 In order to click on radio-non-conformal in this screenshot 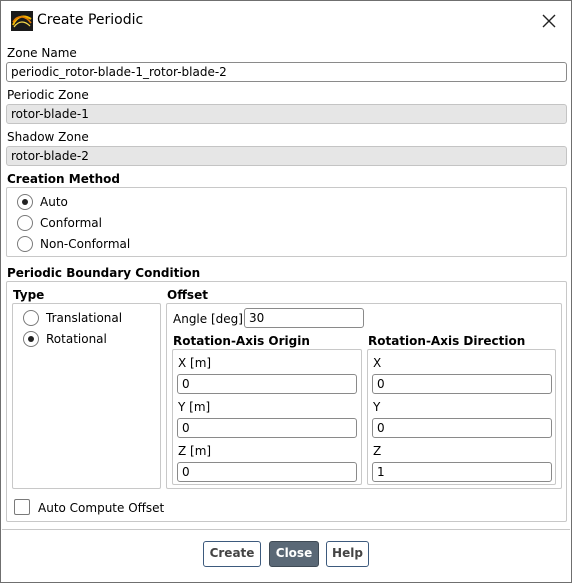, I will do `click(25, 244)`.